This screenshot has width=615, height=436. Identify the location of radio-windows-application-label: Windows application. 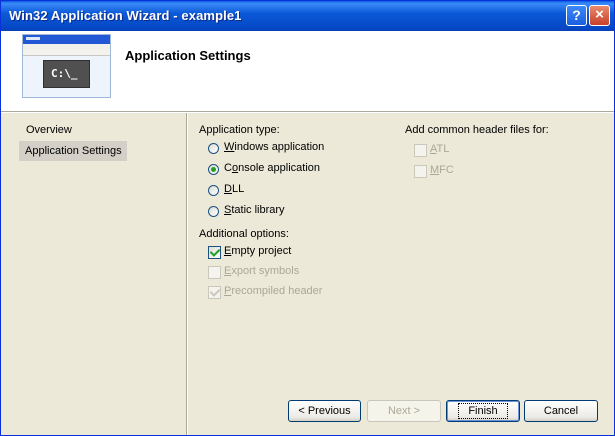
(274, 147).